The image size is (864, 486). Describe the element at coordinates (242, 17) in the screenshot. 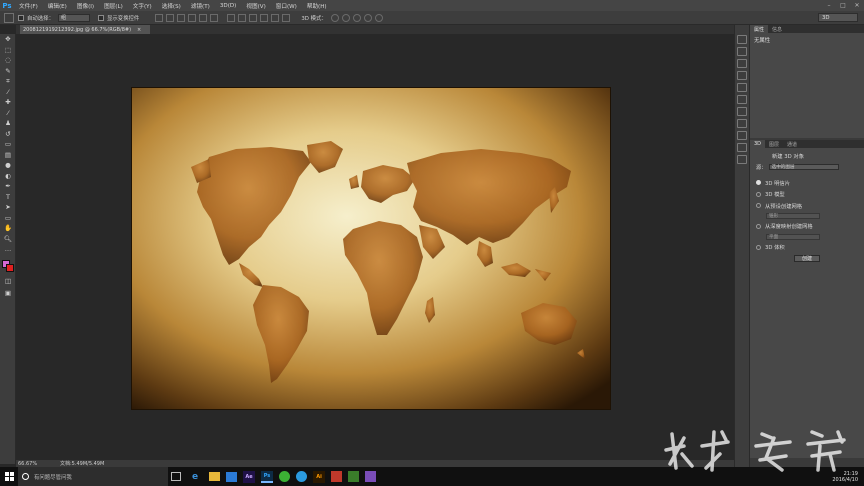

I see `distribute-vcenter-icon` at that location.